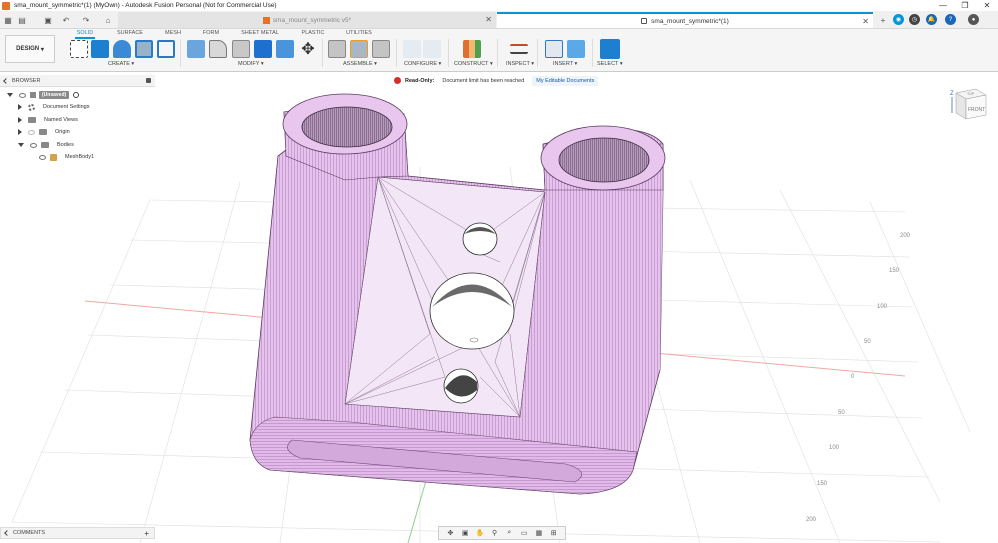 The image size is (998, 543). What do you see at coordinates (196, 49) in the screenshot?
I see `press-pull-icon` at bounding box center [196, 49].